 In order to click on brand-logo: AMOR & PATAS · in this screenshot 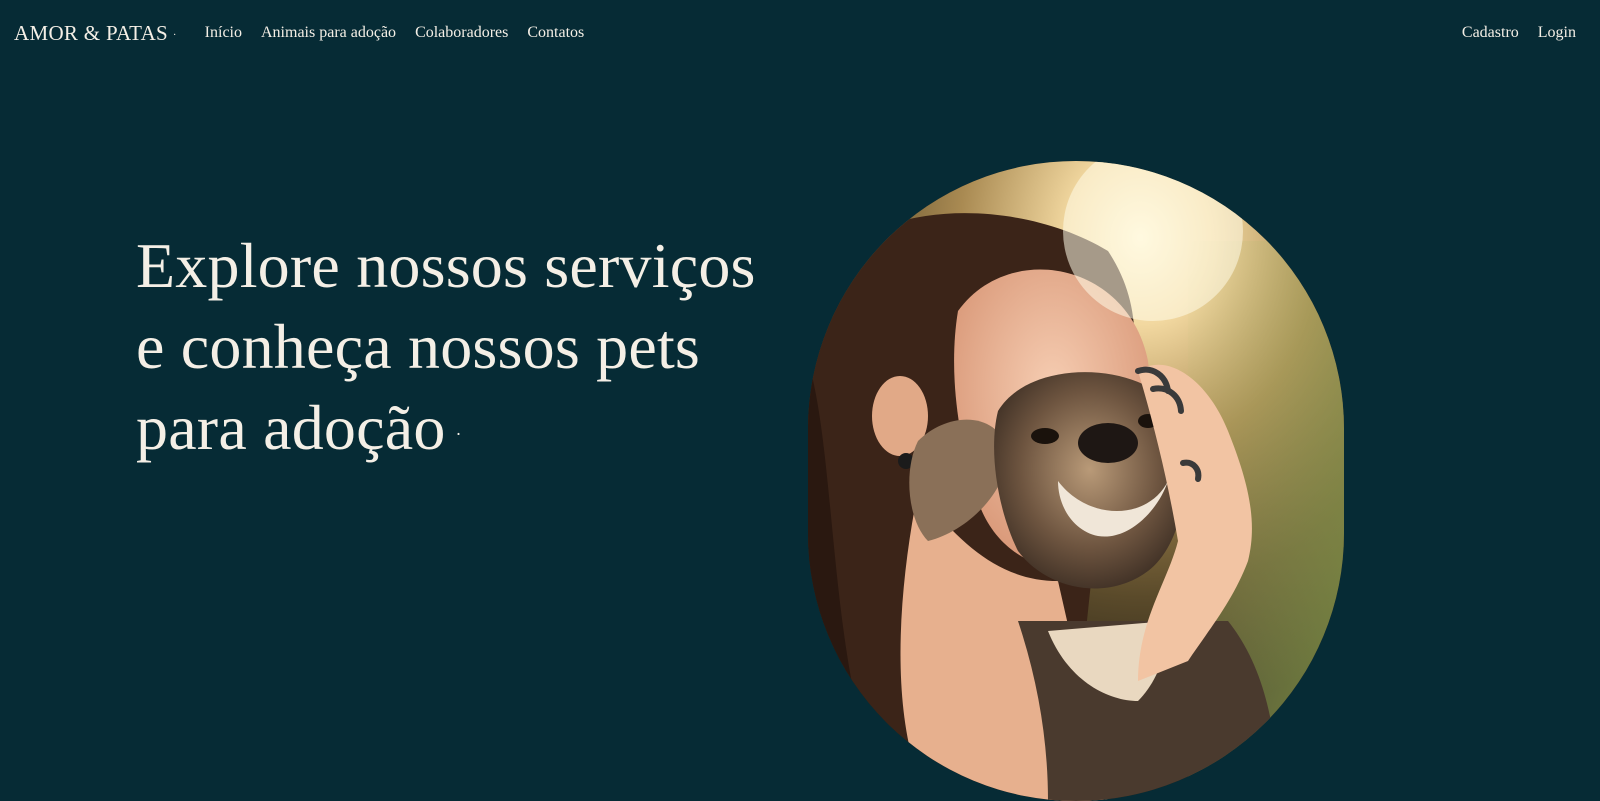, I will do `click(95, 33)`.